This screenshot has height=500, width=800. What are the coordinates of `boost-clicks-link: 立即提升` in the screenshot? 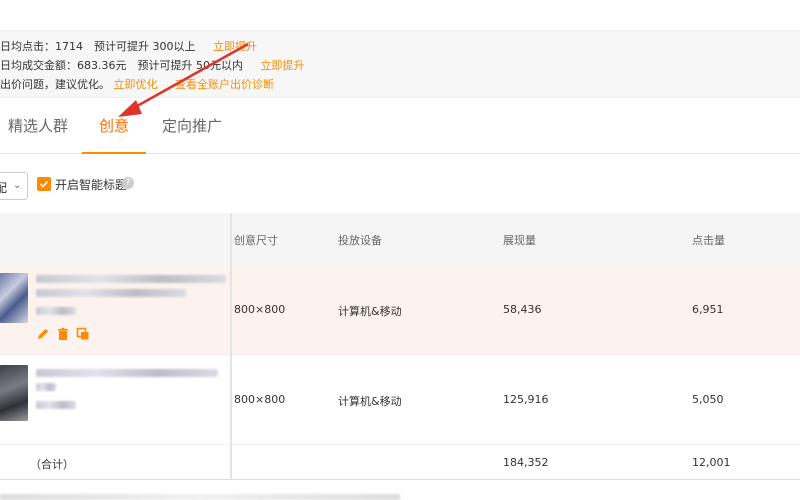 It's located at (235, 46).